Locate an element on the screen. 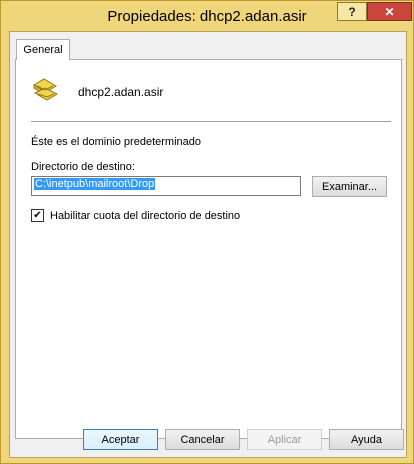 The height and width of the screenshot is (464, 414). help-button: Ayuda is located at coordinates (366, 439).